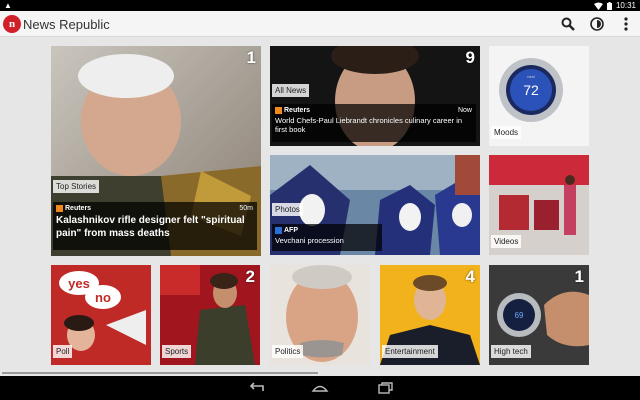 Image resolution: width=640 pixels, height=400 pixels. Describe the element at coordinates (598, 6) in the screenshot. I see `wifi-icon` at that location.